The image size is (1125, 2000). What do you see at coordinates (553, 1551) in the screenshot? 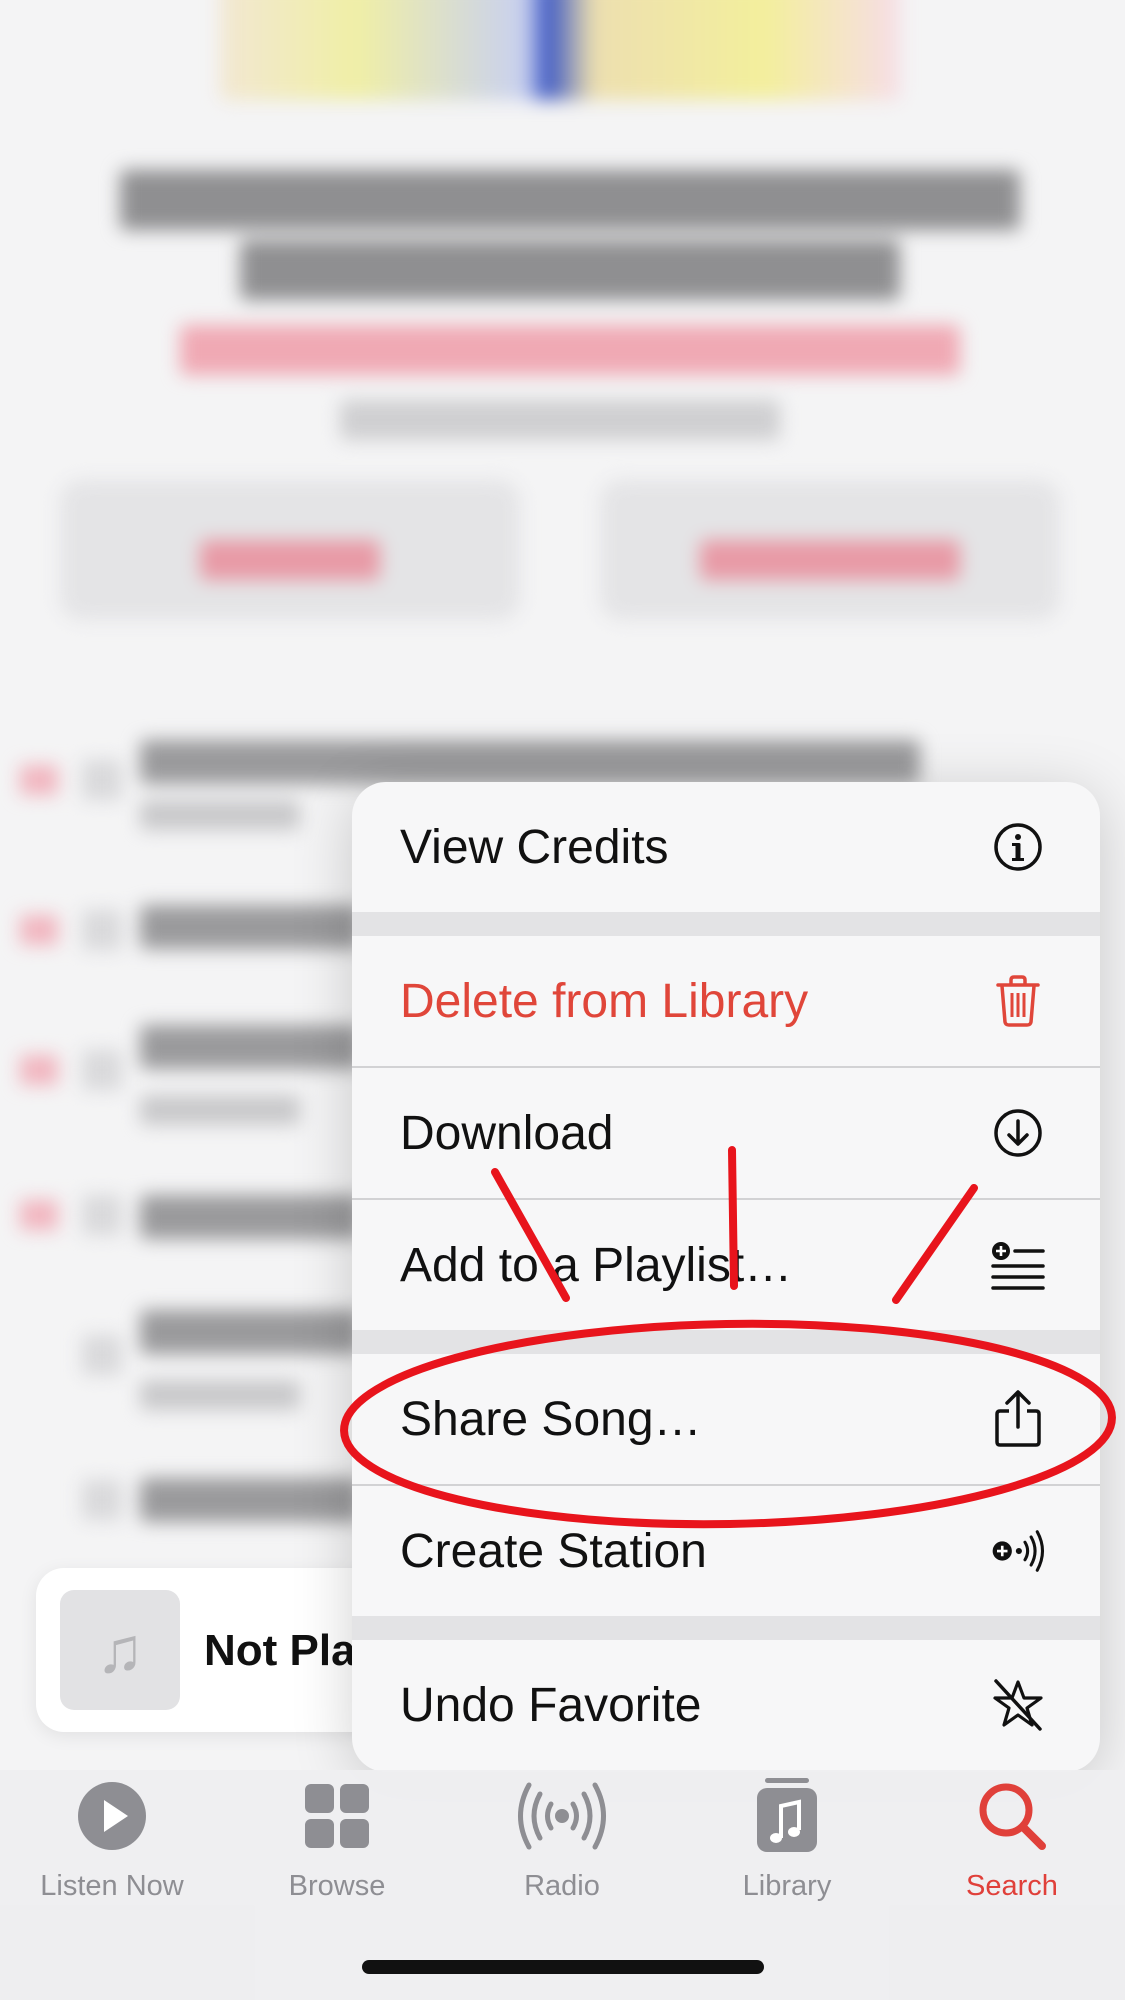
I see `menu-item-label: Create Station` at bounding box center [553, 1551].